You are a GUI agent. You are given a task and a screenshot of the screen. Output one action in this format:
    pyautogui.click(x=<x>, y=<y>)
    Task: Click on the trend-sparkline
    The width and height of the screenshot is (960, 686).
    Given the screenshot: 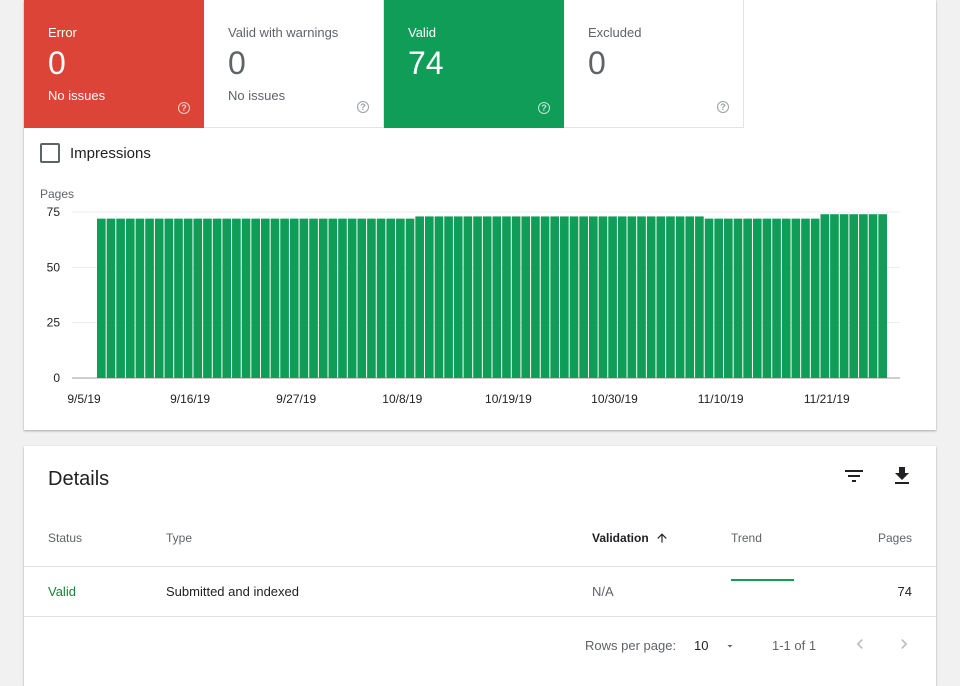 What is the action you would take?
    pyautogui.click(x=762, y=580)
    